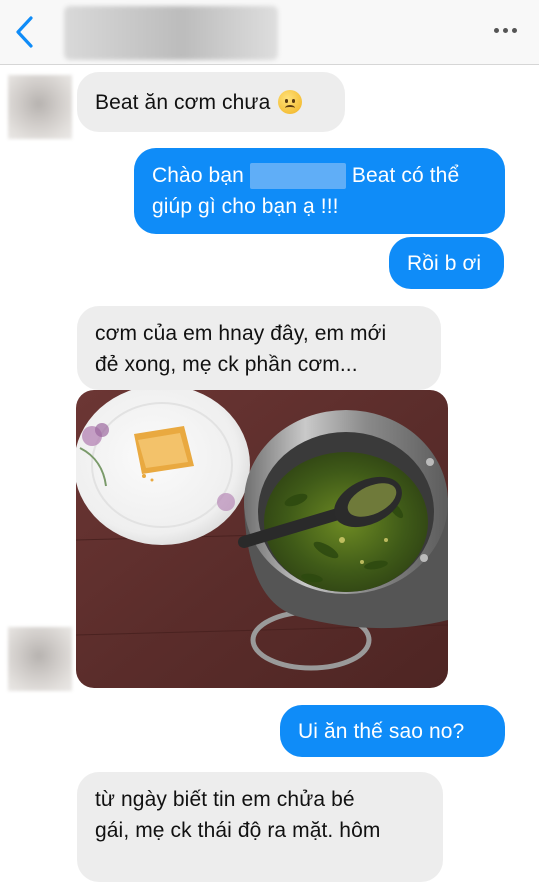  What do you see at coordinates (297, 176) in the screenshot?
I see `redacted-name` at bounding box center [297, 176].